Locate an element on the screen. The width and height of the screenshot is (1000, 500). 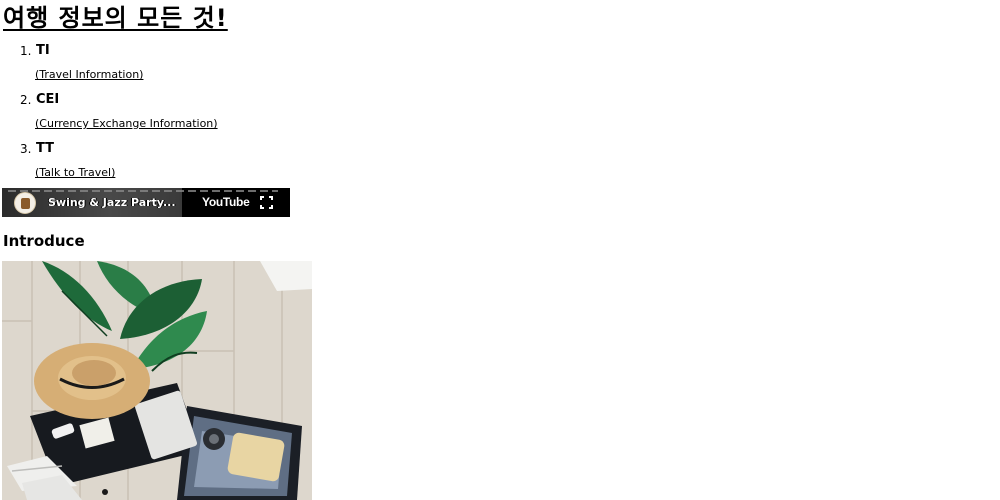
nav-item-number: 3. is located at coordinates (26, 149).